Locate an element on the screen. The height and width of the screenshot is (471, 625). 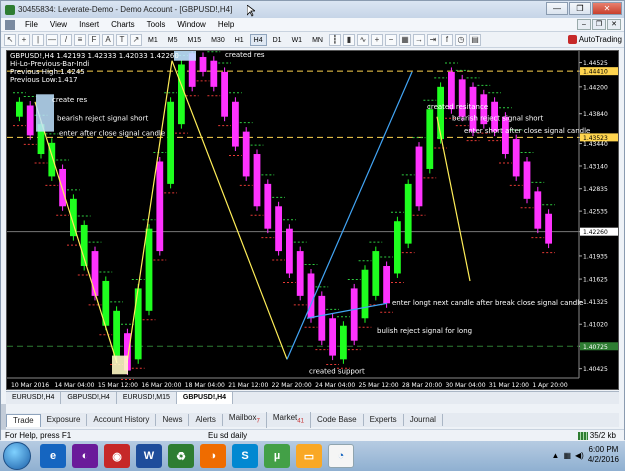
tab-trade: Trade is located at coordinates (23, 420).